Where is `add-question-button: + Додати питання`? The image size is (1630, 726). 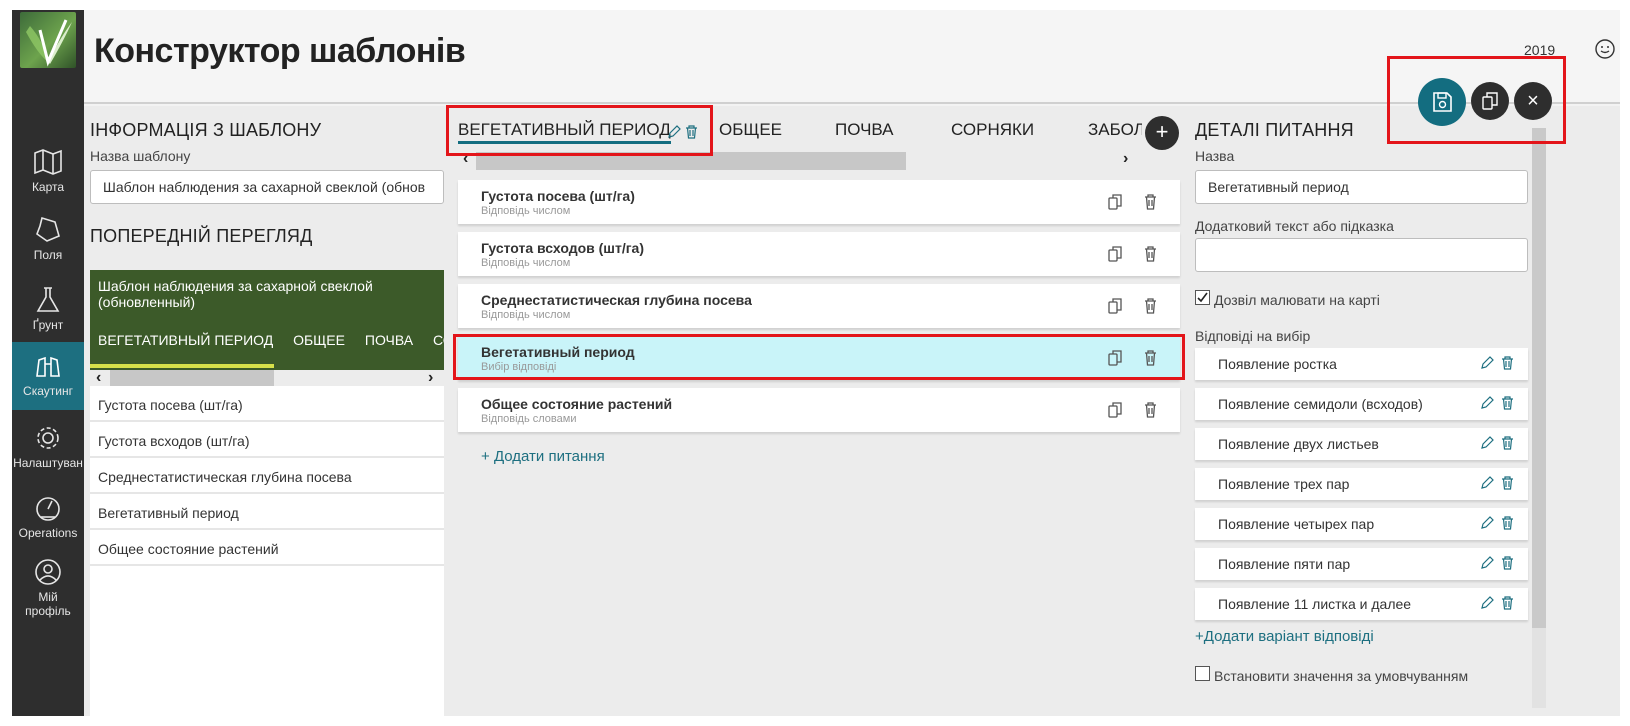
add-question-button: + Додати питання is located at coordinates (543, 456).